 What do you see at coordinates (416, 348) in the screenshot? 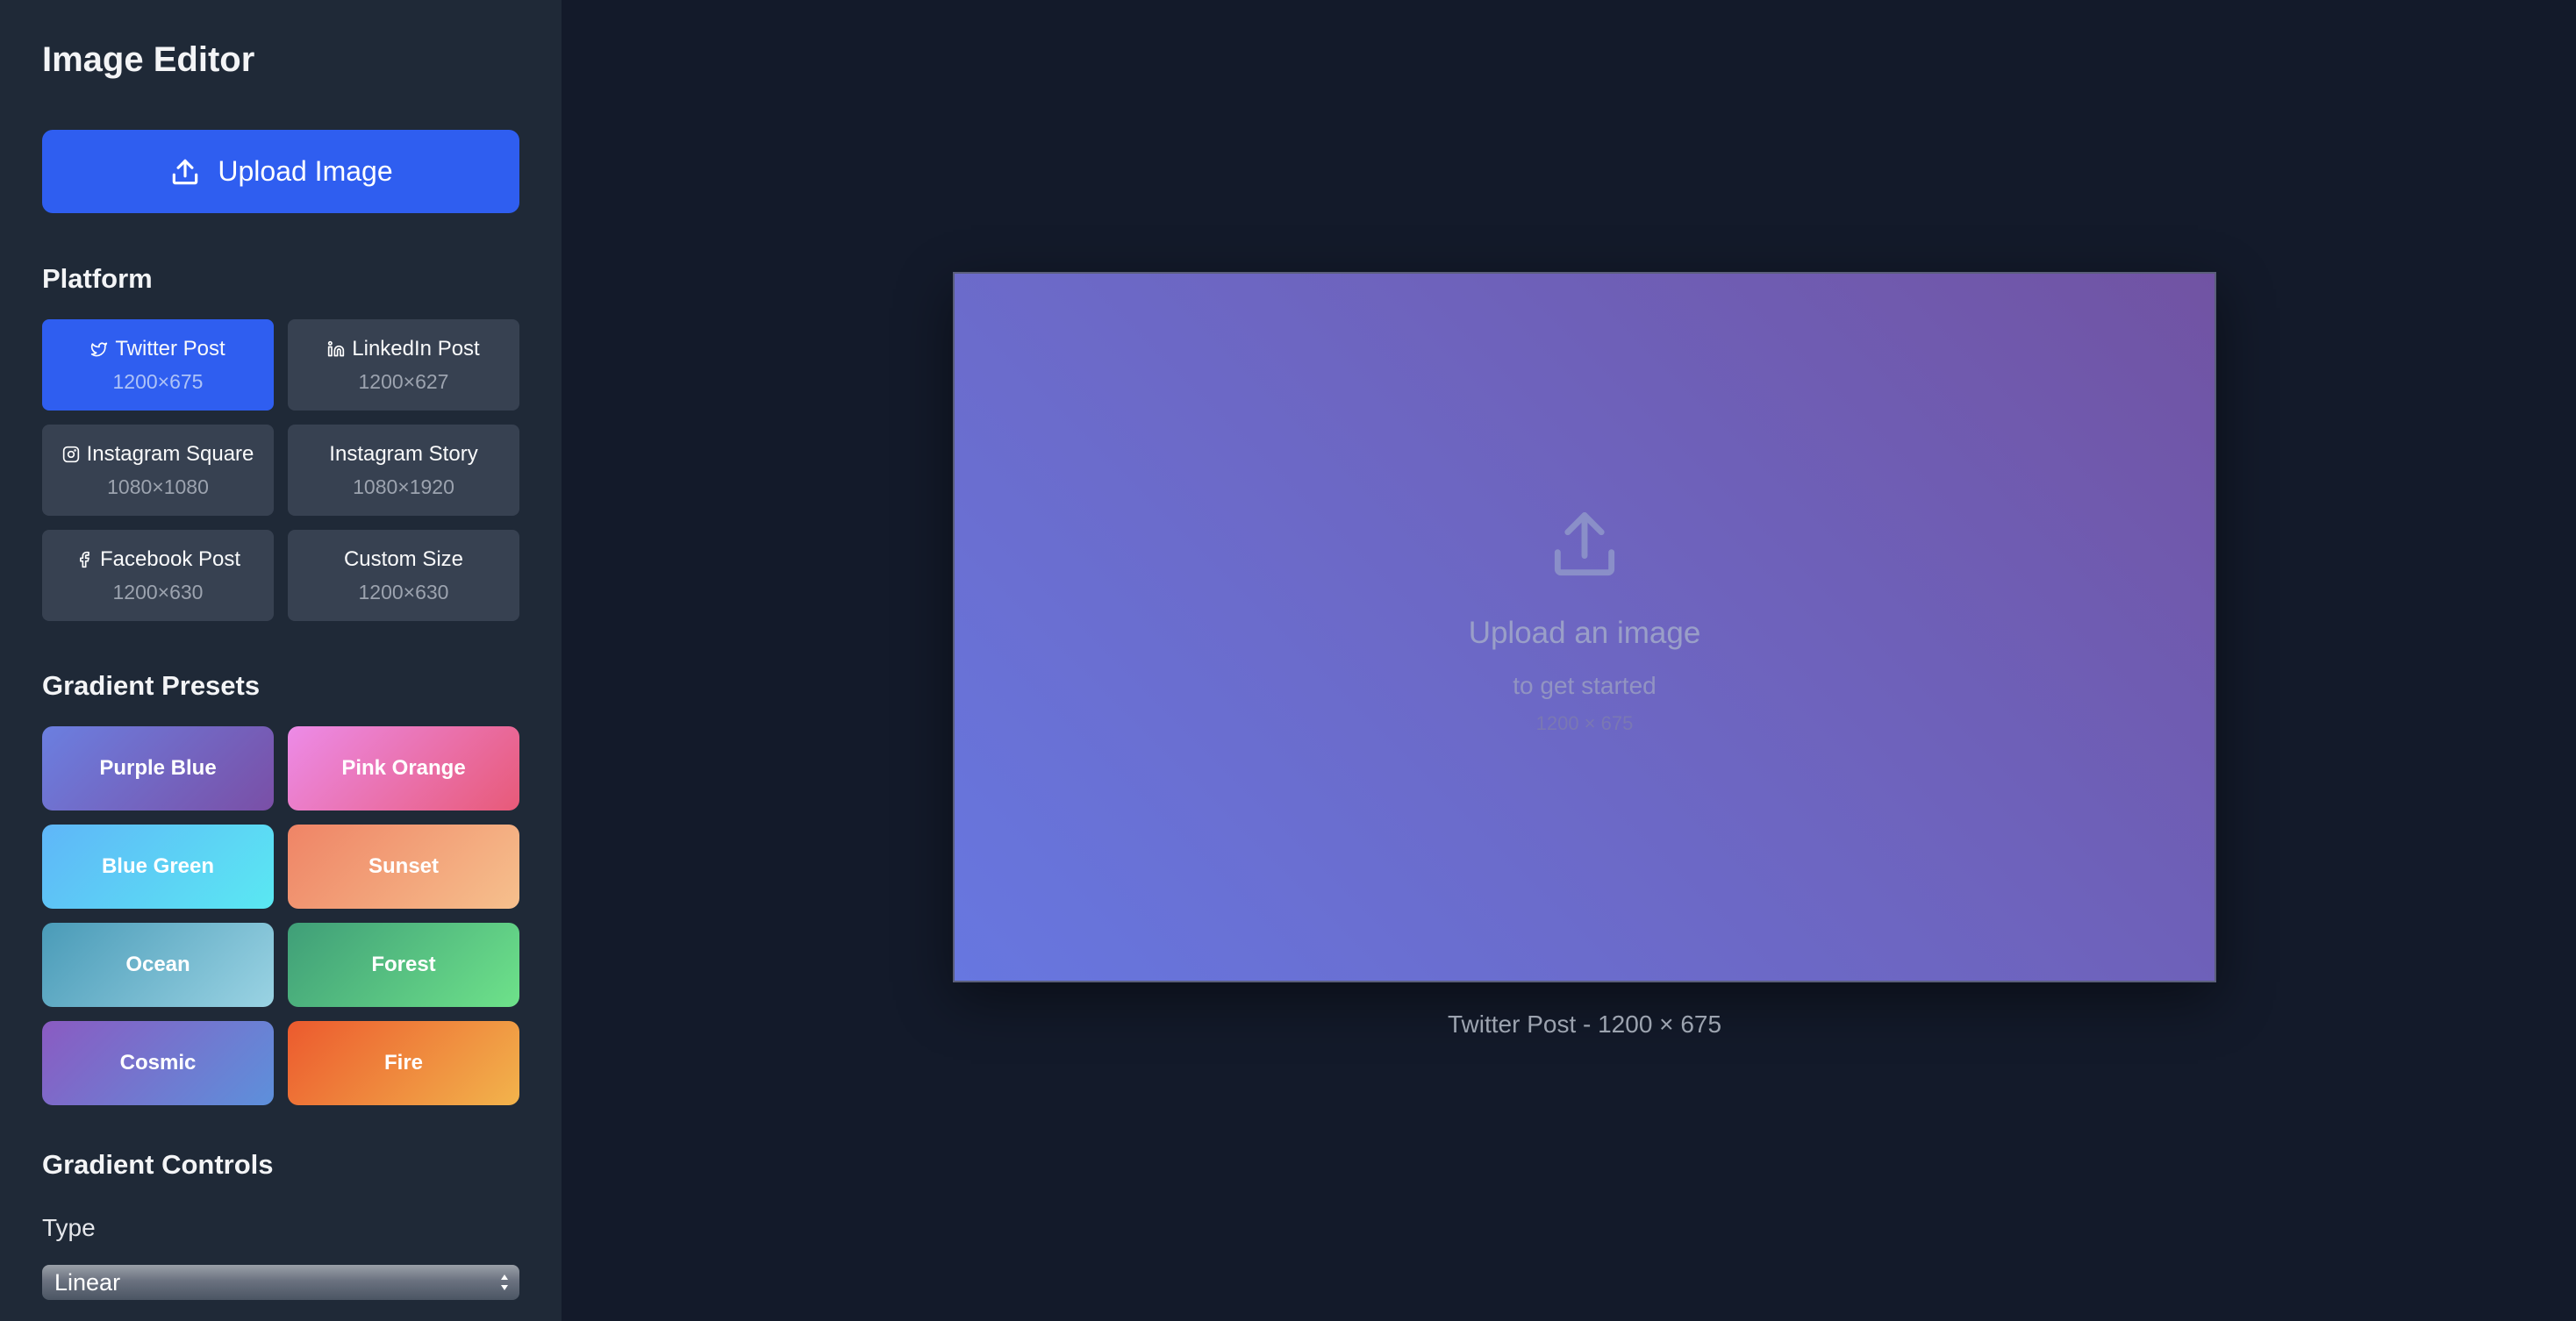
I see `platform-label: LinkedIn Post` at bounding box center [416, 348].